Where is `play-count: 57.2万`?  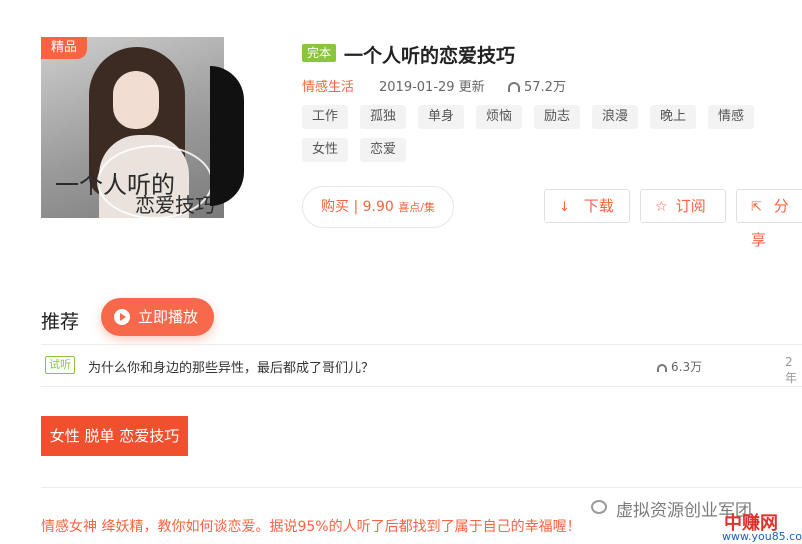
play-count: 57.2万 is located at coordinates (537, 85).